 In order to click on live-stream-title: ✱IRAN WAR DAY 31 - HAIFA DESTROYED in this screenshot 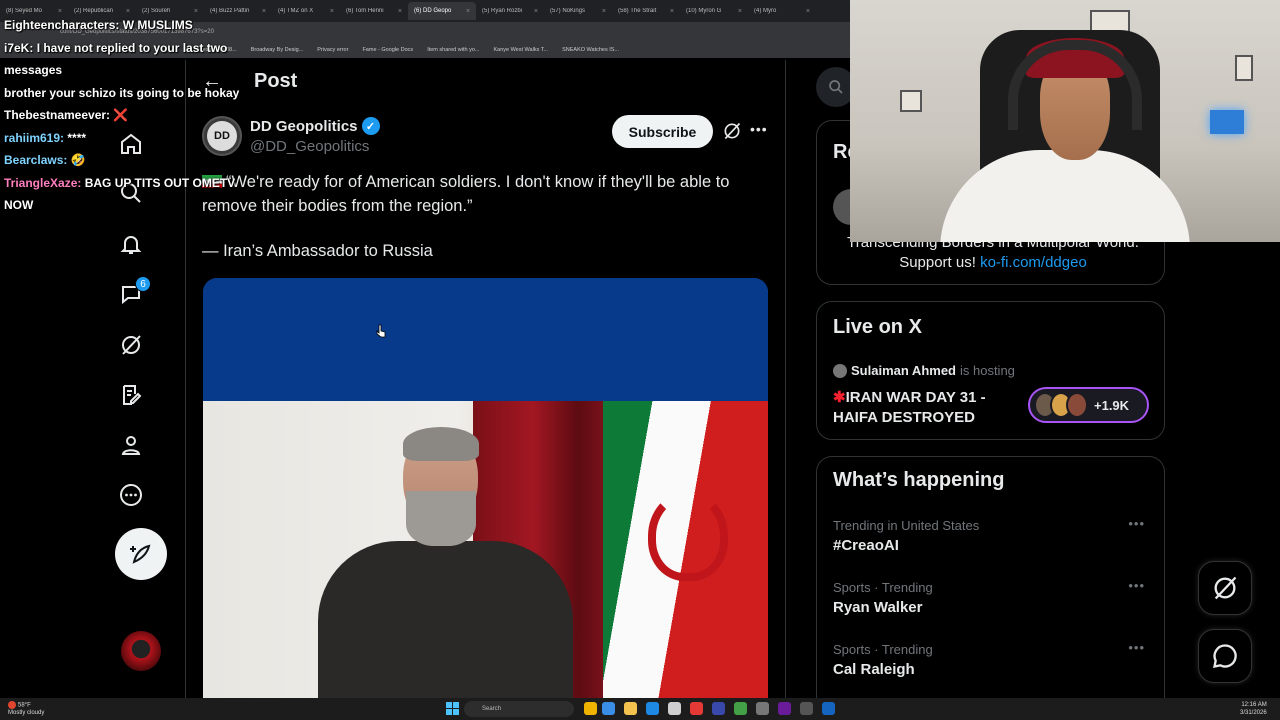, I will do `click(923, 408)`.